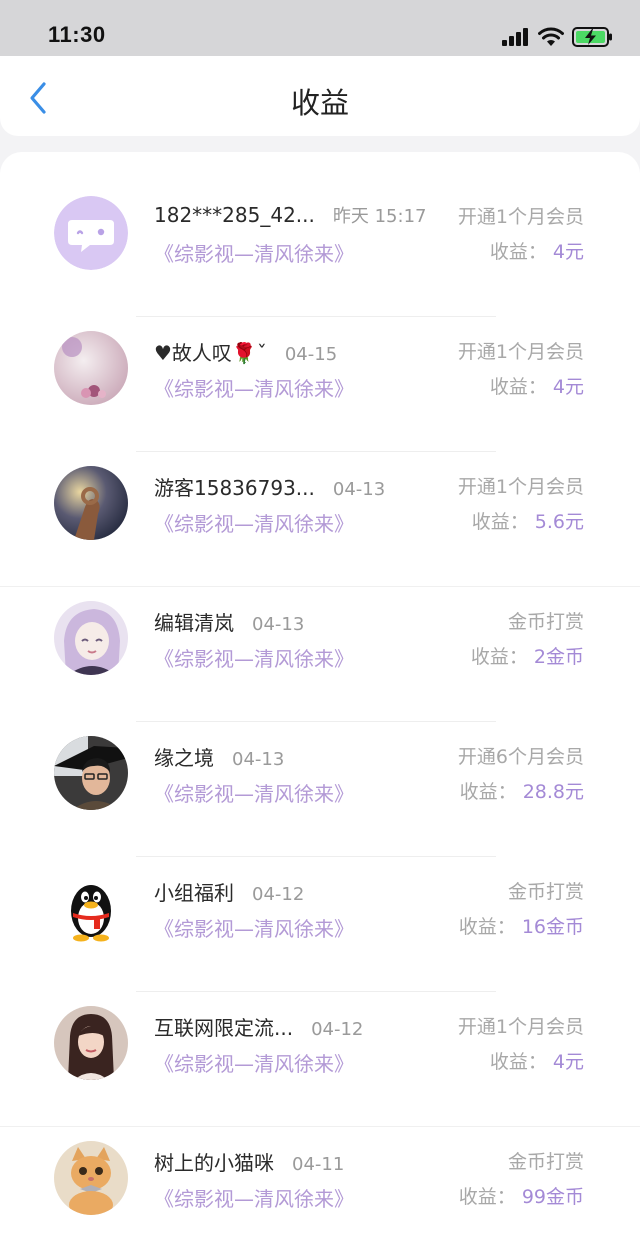 The image size is (640, 1238). Describe the element at coordinates (558, 657) in the screenshot. I see `income-value: 2金币` at that location.